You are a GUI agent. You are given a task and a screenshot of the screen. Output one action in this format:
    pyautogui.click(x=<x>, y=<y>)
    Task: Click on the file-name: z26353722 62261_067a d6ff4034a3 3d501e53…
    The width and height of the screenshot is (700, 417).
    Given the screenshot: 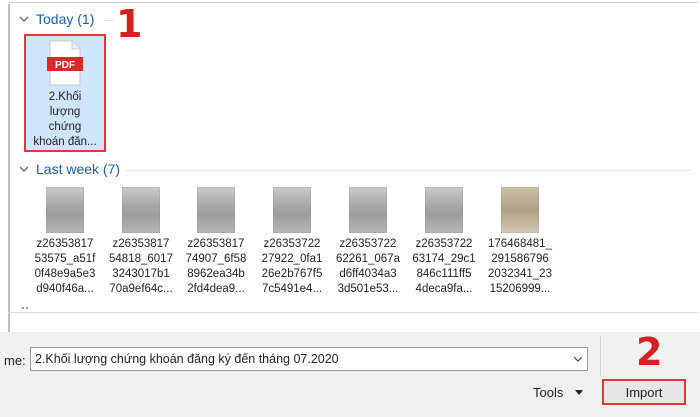 What is the action you would take?
    pyautogui.click(x=368, y=266)
    